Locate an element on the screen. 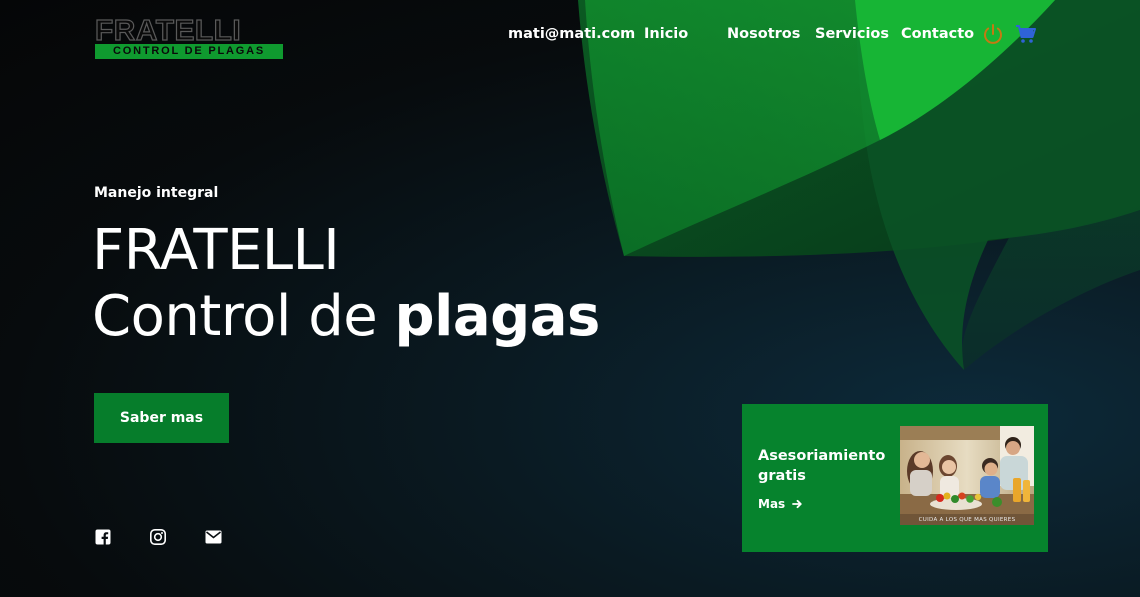  shopping-cart-icon is located at coordinates (1026, 34).